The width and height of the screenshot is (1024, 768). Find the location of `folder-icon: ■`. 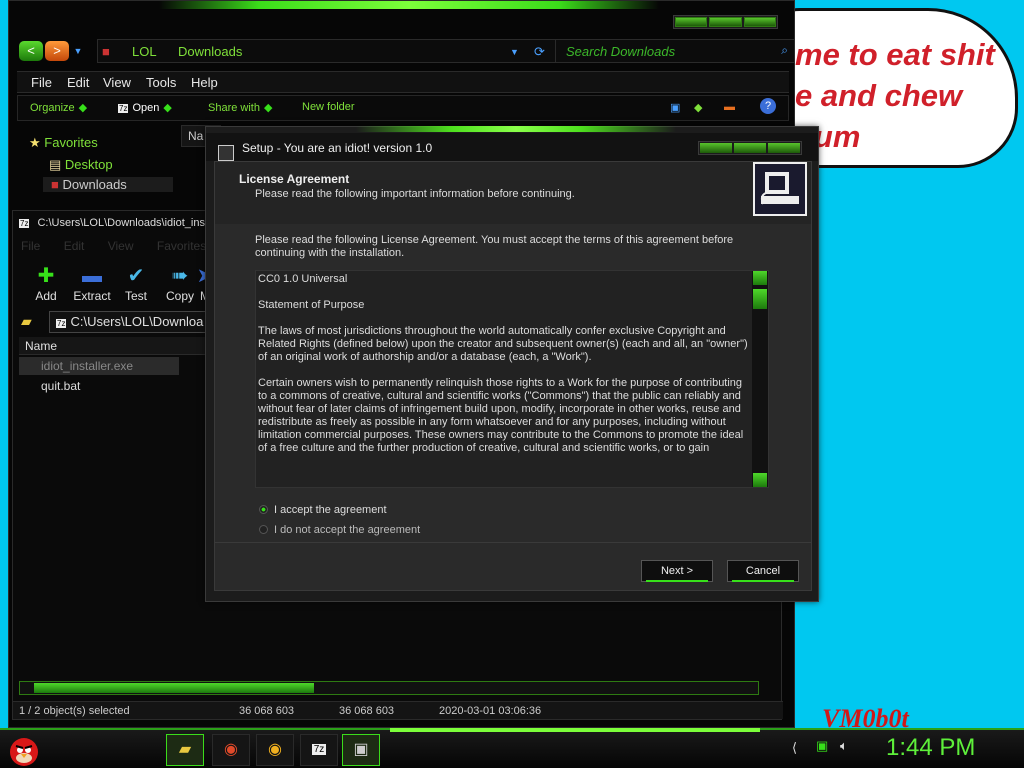

folder-icon: ■ is located at coordinates (106, 51).